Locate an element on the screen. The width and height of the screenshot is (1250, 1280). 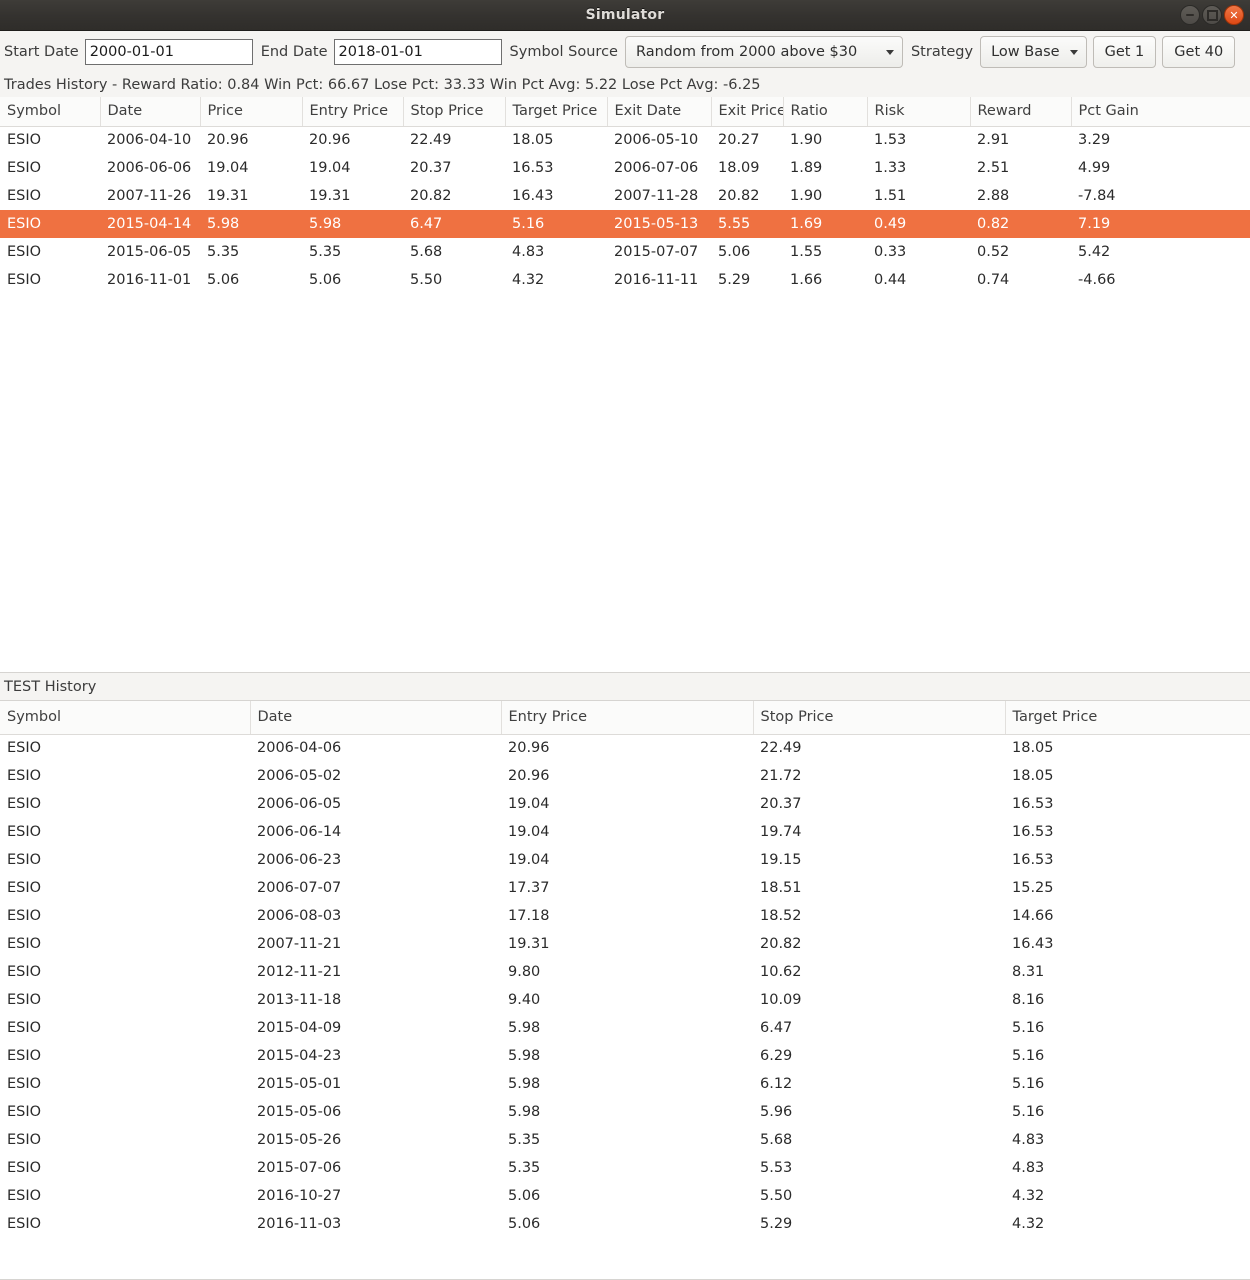
test-row: ESIO 2006-08-03 17.18 18.52 14.66 is located at coordinates (625, 916).